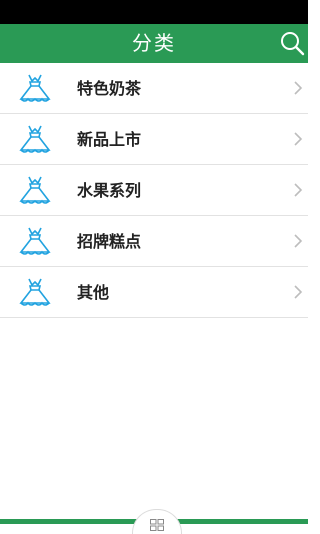 The width and height of the screenshot is (320, 534). What do you see at coordinates (154, 88) in the screenshot?
I see `category-item-milk-tea: 特色奶茶` at bounding box center [154, 88].